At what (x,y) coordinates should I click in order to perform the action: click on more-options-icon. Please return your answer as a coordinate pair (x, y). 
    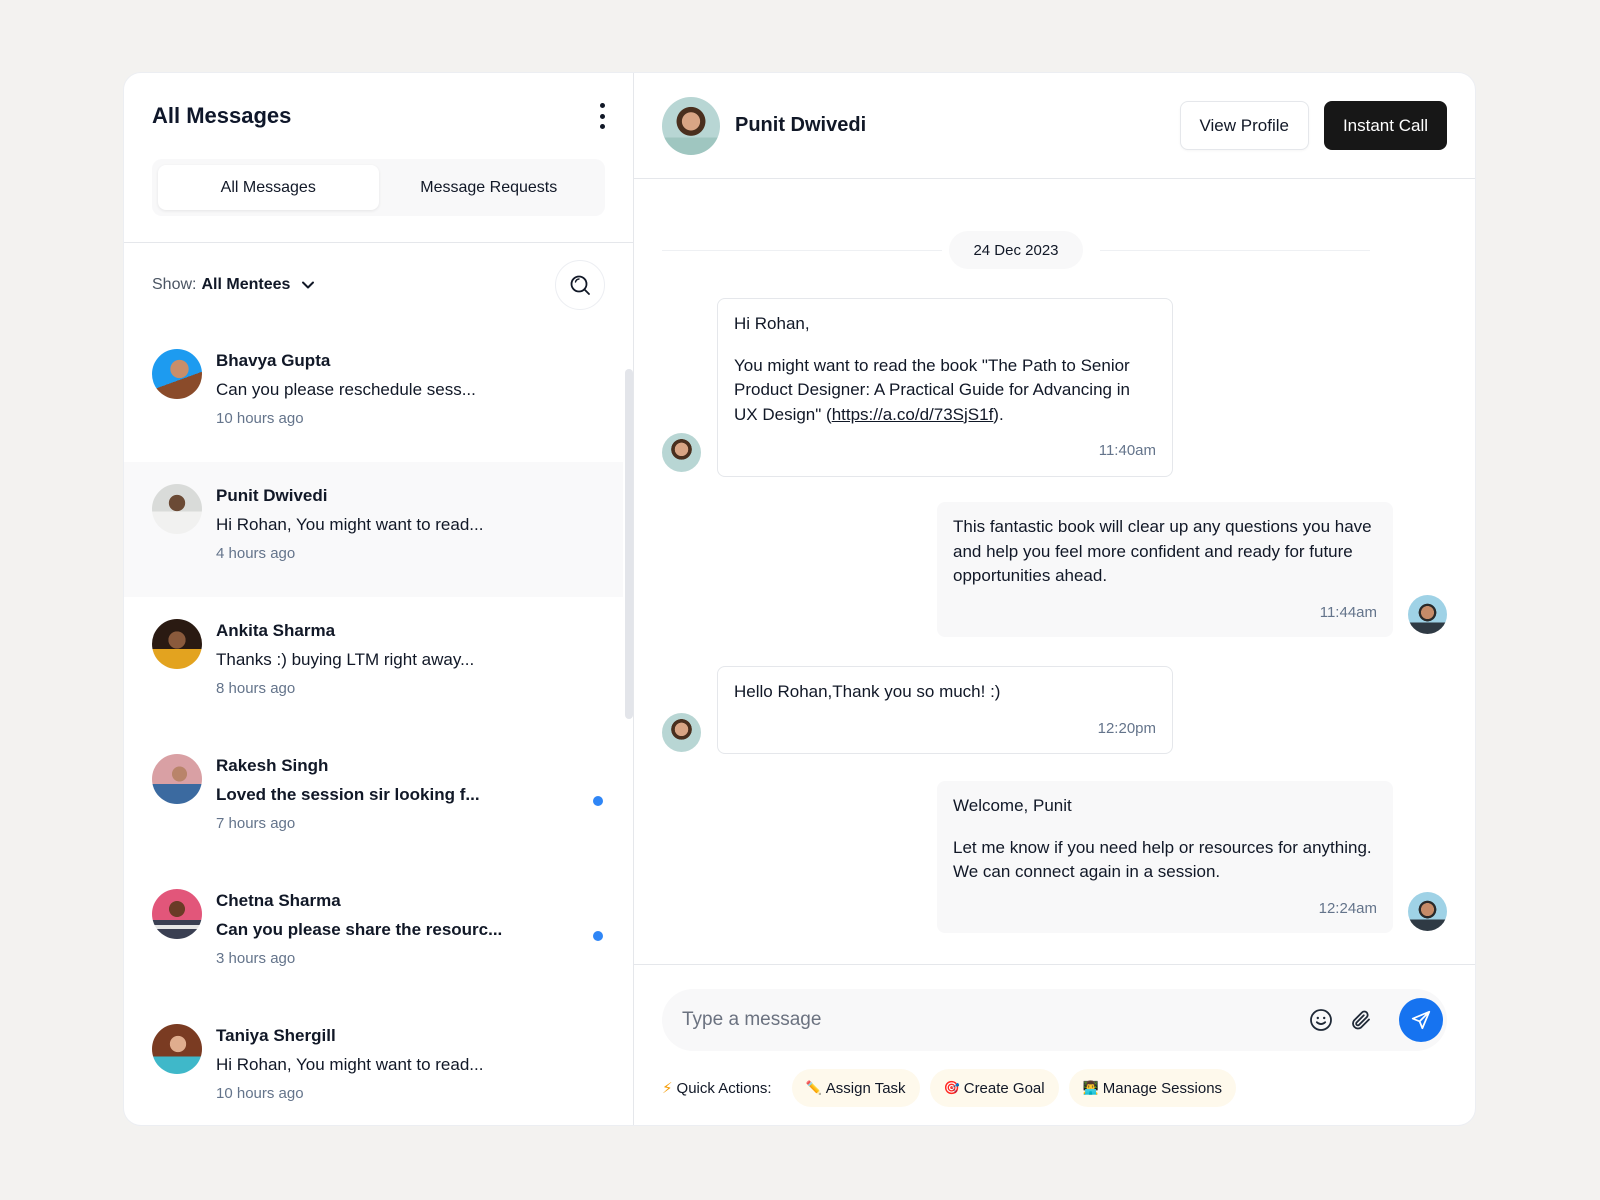
    Looking at the image, I should click on (602, 116).